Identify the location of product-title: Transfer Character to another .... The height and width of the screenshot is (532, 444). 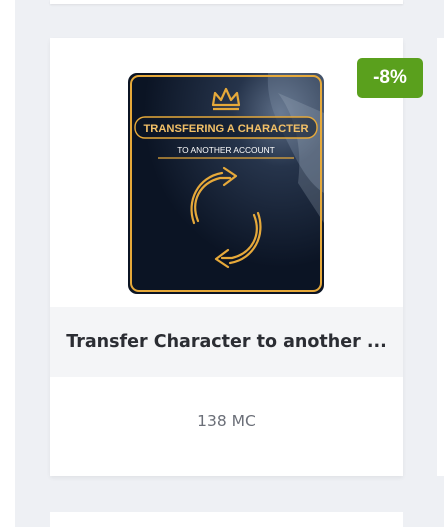
(226, 342).